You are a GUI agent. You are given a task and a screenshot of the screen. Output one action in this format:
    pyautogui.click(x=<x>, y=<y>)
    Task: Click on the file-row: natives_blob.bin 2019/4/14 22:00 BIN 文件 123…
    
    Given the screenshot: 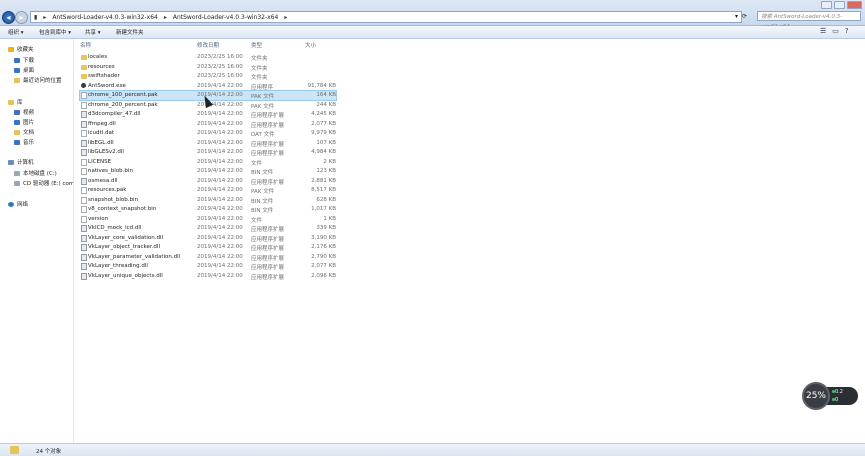 What is the action you would take?
    pyautogui.click(x=208, y=171)
    